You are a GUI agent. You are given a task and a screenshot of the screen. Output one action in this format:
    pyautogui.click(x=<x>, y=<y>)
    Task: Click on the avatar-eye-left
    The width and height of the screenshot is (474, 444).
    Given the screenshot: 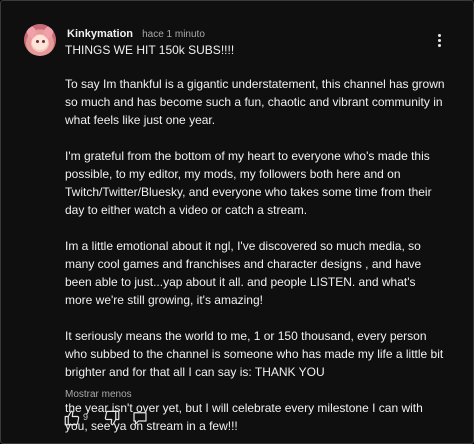 What is the action you would take?
    pyautogui.click(x=37, y=41)
    